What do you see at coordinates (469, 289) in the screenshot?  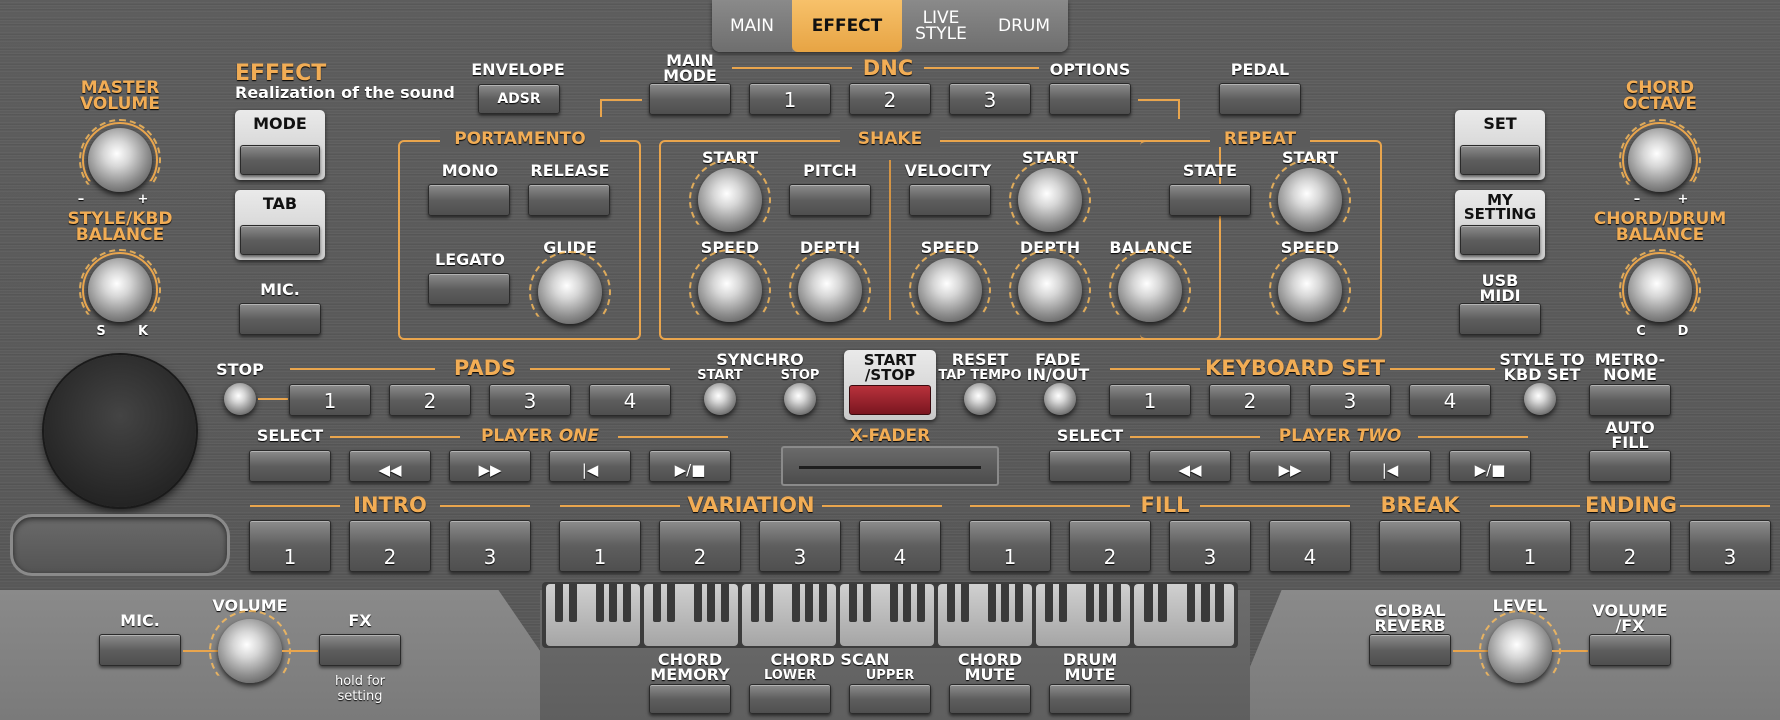 I see `legato-button` at bounding box center [469, 289].